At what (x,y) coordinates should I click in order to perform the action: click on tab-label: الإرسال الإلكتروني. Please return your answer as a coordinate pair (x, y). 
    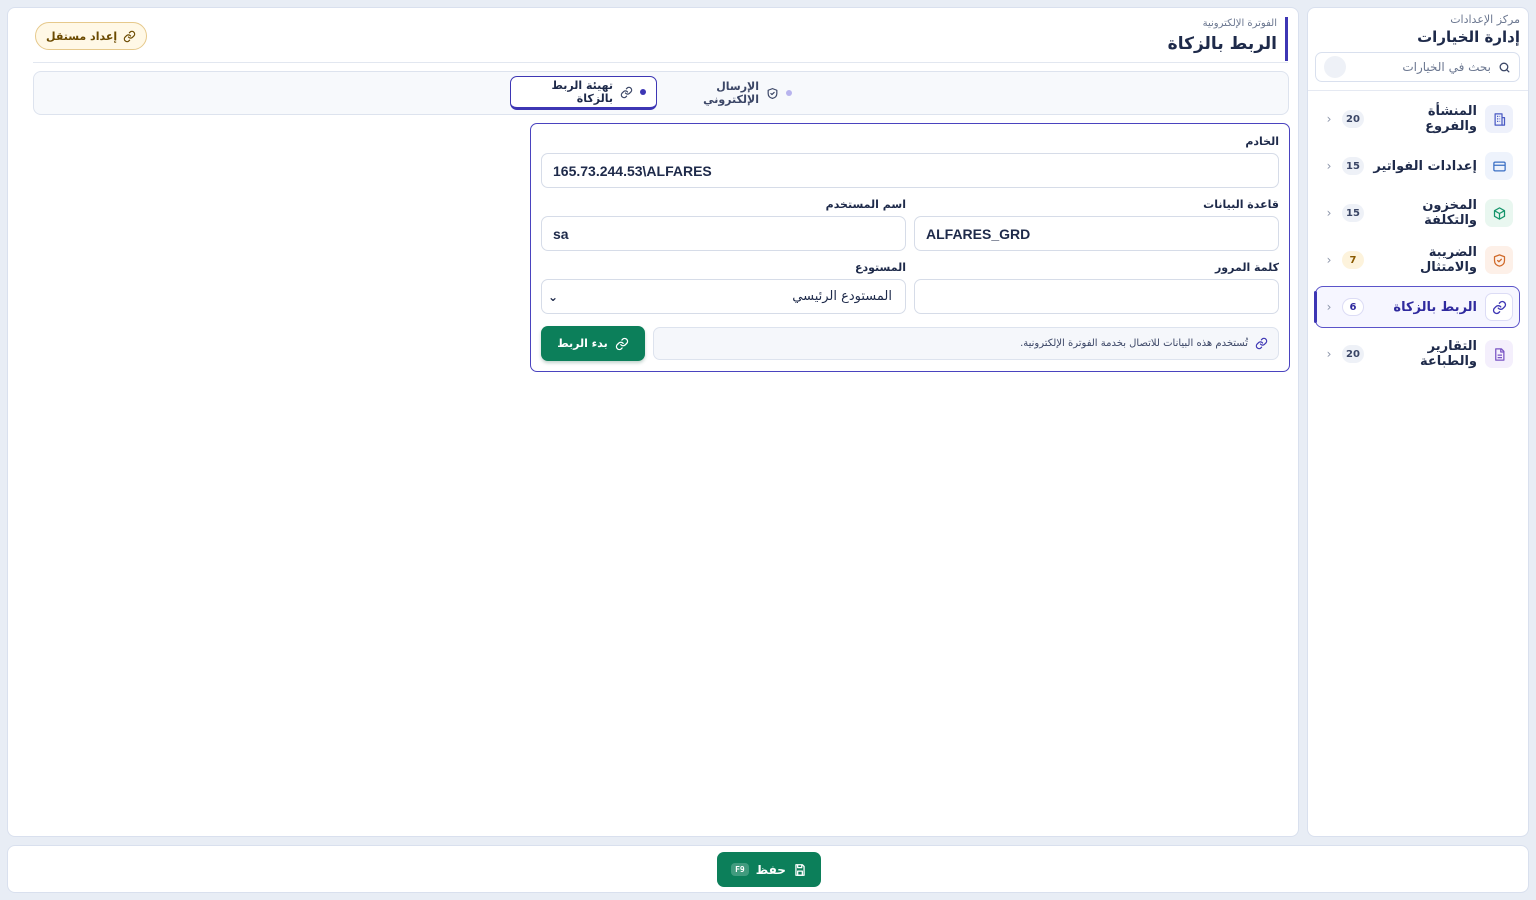
    Looking at the image, I should click on (731, 93).